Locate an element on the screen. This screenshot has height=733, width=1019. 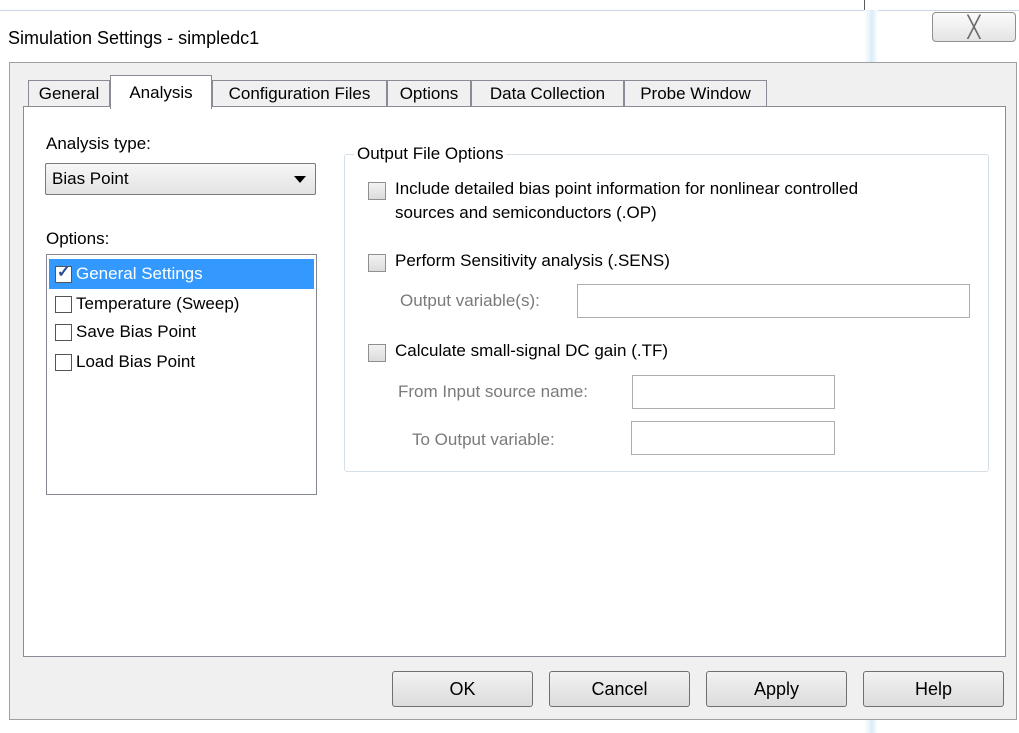
list-item-temperature-sweep: Temperature (Sweep) is located at coordinates (181, 304).